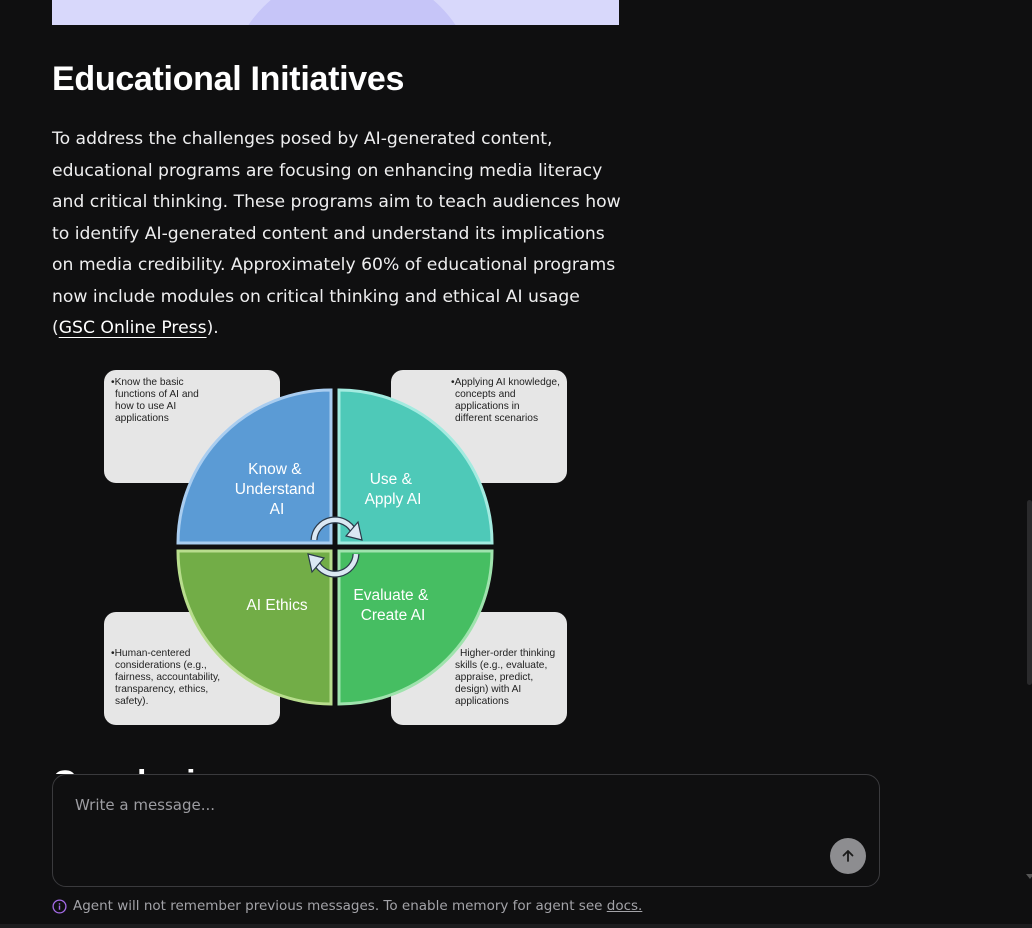 This screenshot has width=1032, height=928. What do you see at coordinates (1029, 876) in the screenshot?
I see `scroll-down-arrow-icon` at bounding box center [1029, 876].